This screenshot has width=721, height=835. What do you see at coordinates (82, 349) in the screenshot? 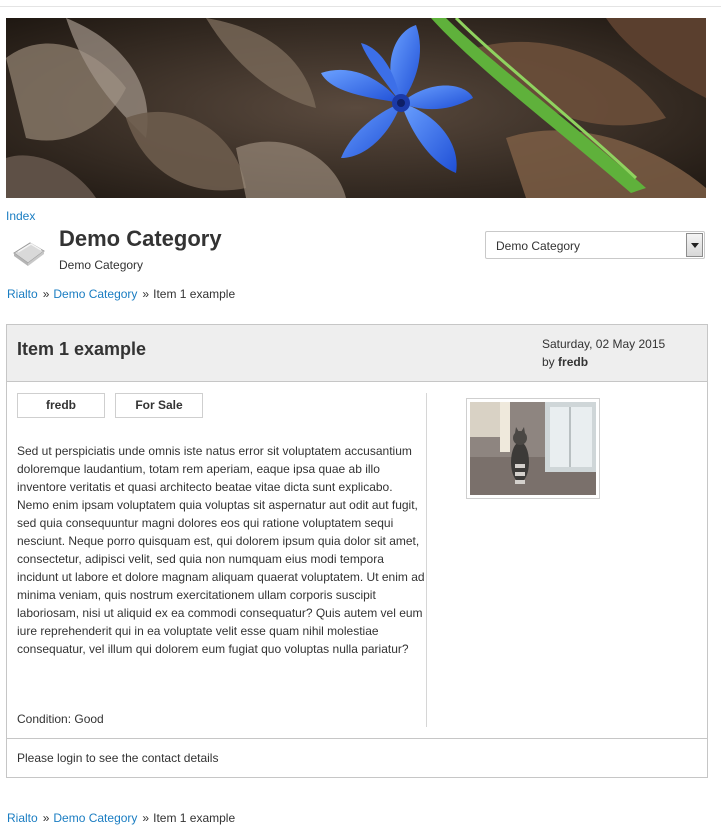
I see `item-title: Item 1 example` at bounding box center [82, 349].